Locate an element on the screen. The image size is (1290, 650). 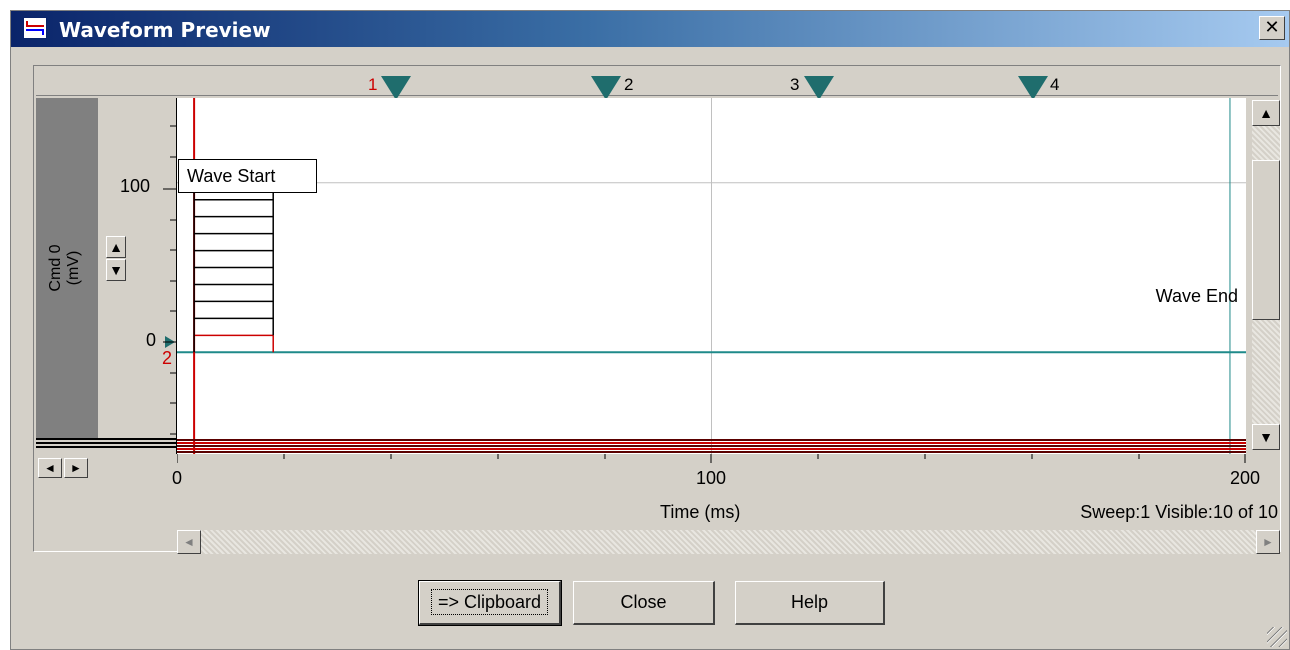
x-axis-ticks is located at coordinates (711, 458).